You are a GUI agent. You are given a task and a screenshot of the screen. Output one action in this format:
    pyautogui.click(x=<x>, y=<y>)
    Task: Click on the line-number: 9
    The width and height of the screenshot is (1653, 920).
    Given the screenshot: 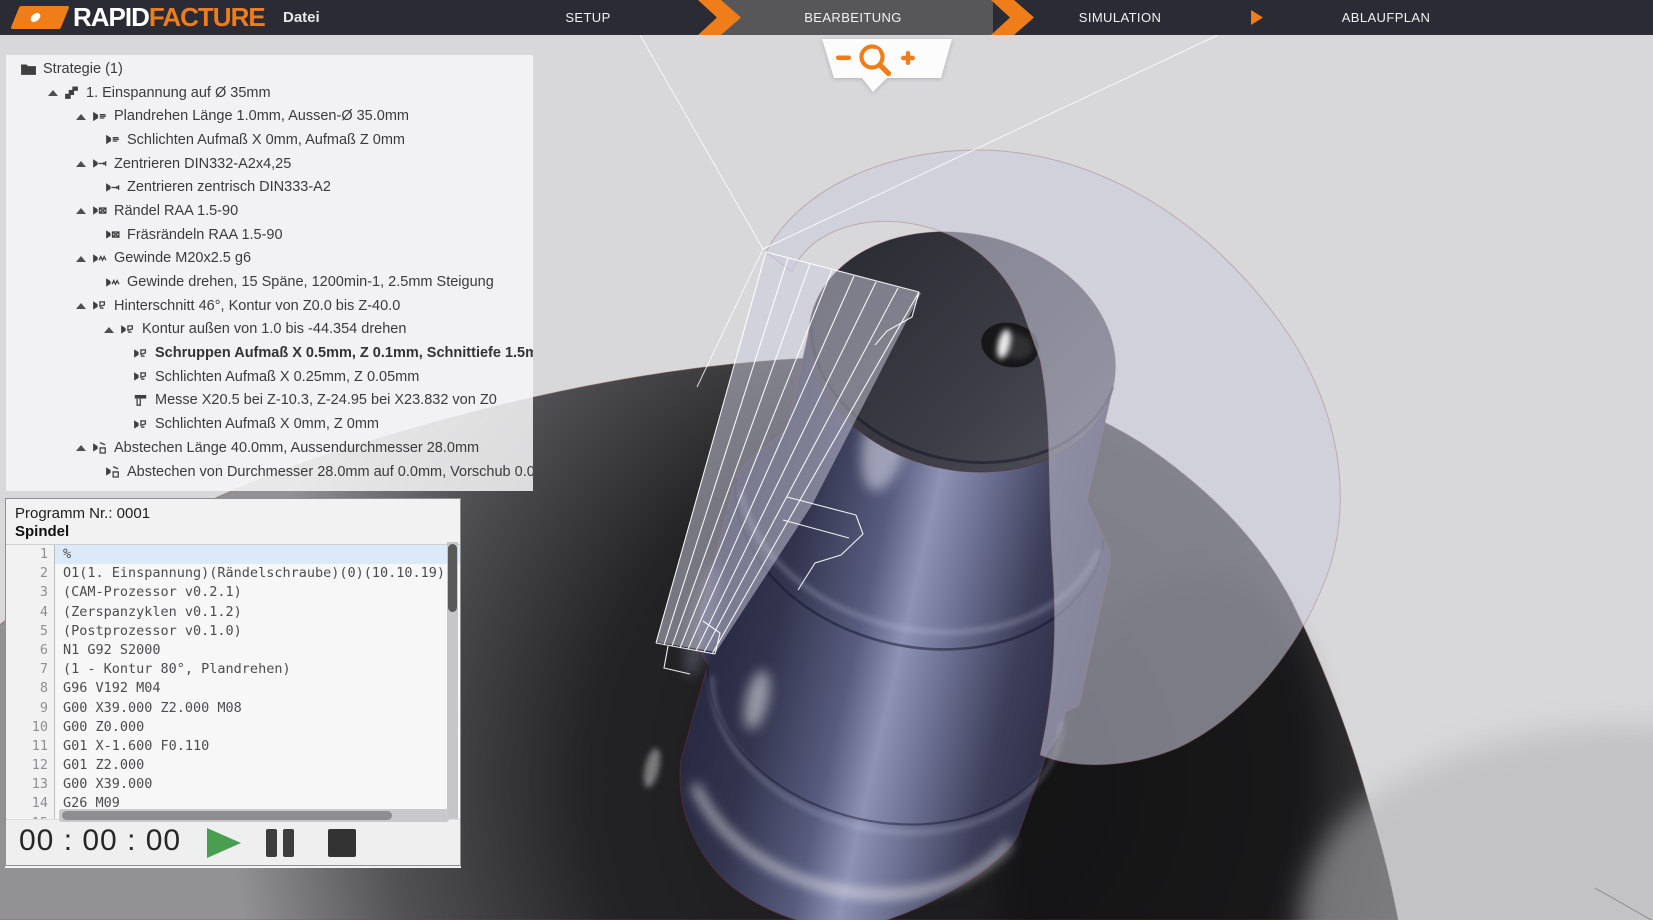 What is the action you would take?
    pyautogui.click(x=30, y=708)
    